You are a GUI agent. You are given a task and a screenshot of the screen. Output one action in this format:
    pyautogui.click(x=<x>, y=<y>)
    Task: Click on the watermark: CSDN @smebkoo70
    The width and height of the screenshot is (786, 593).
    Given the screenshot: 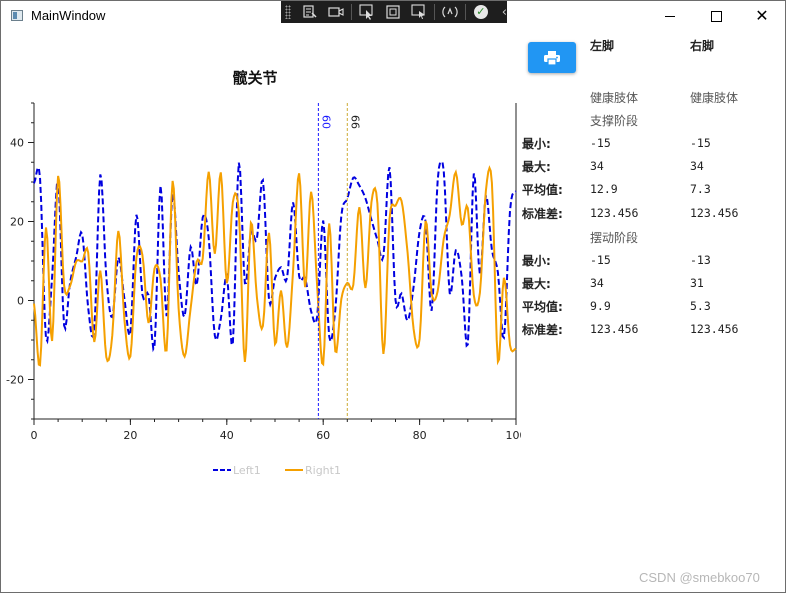 What is the action you would take?
    pyautogui.click(x=699, y=577)
    